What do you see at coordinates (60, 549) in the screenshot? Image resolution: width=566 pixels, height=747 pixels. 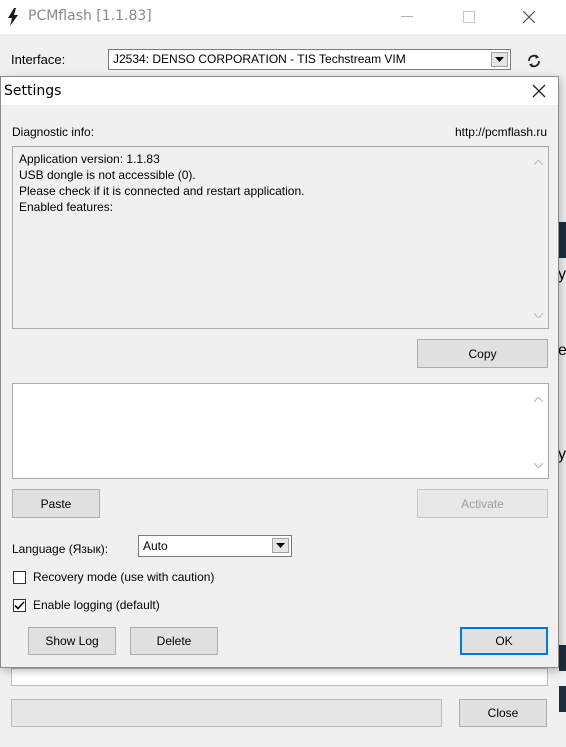 I see `language-label: Language (Язык):` at bounding box center [60, 549].